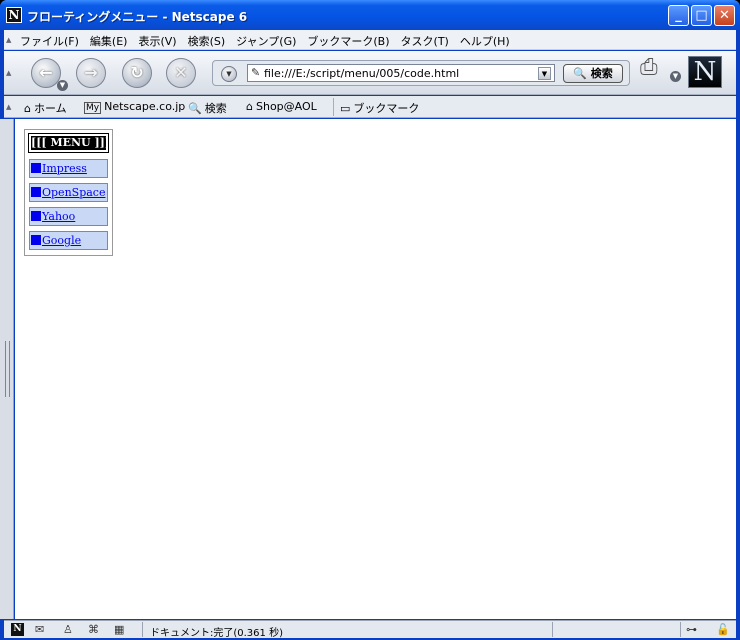  Describe the element at coordinates (91, 73) in the screenshot. I see `forward-button: →` at that location.